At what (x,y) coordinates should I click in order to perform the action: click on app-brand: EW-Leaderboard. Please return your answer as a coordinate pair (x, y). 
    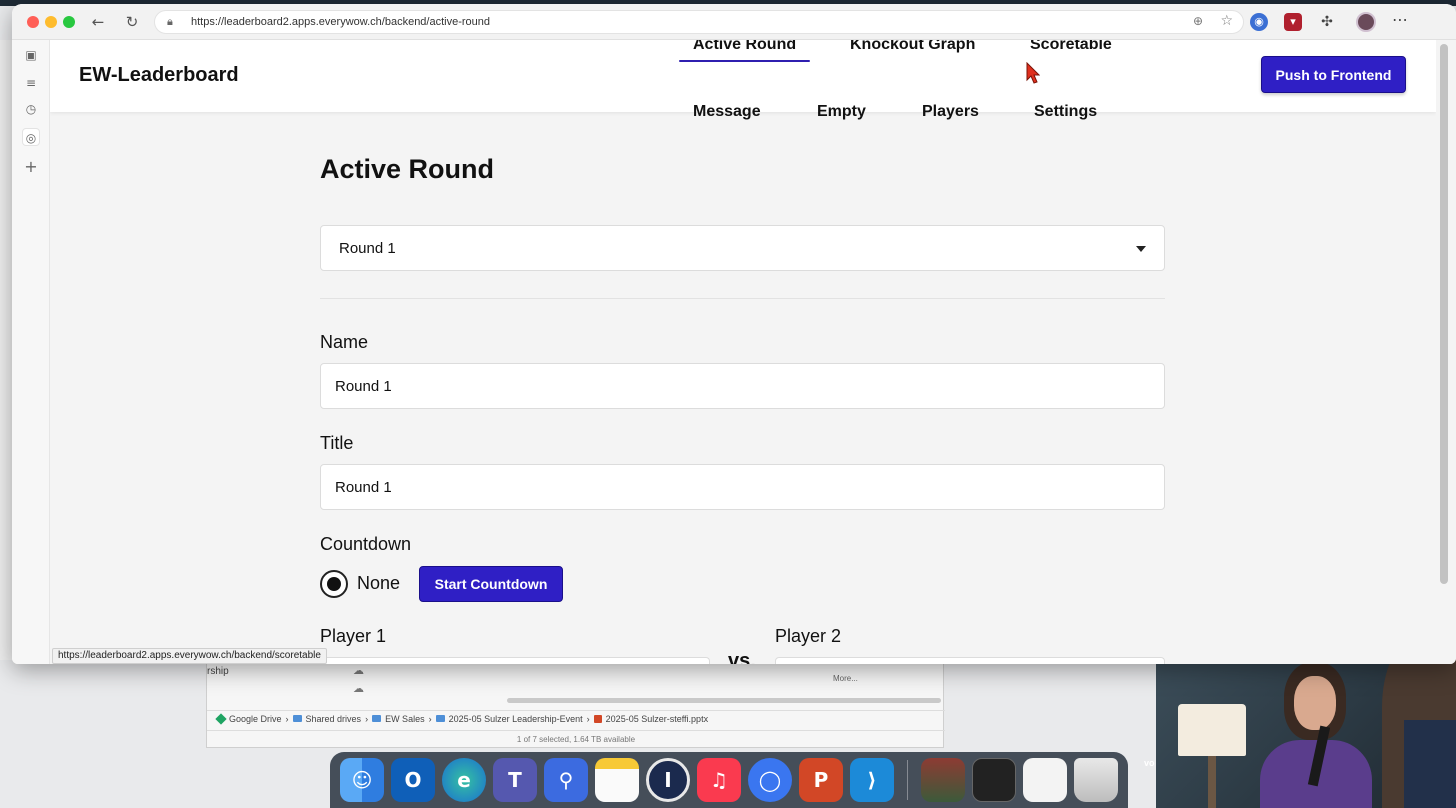
    Looking at the image, I should click on (159, 75).